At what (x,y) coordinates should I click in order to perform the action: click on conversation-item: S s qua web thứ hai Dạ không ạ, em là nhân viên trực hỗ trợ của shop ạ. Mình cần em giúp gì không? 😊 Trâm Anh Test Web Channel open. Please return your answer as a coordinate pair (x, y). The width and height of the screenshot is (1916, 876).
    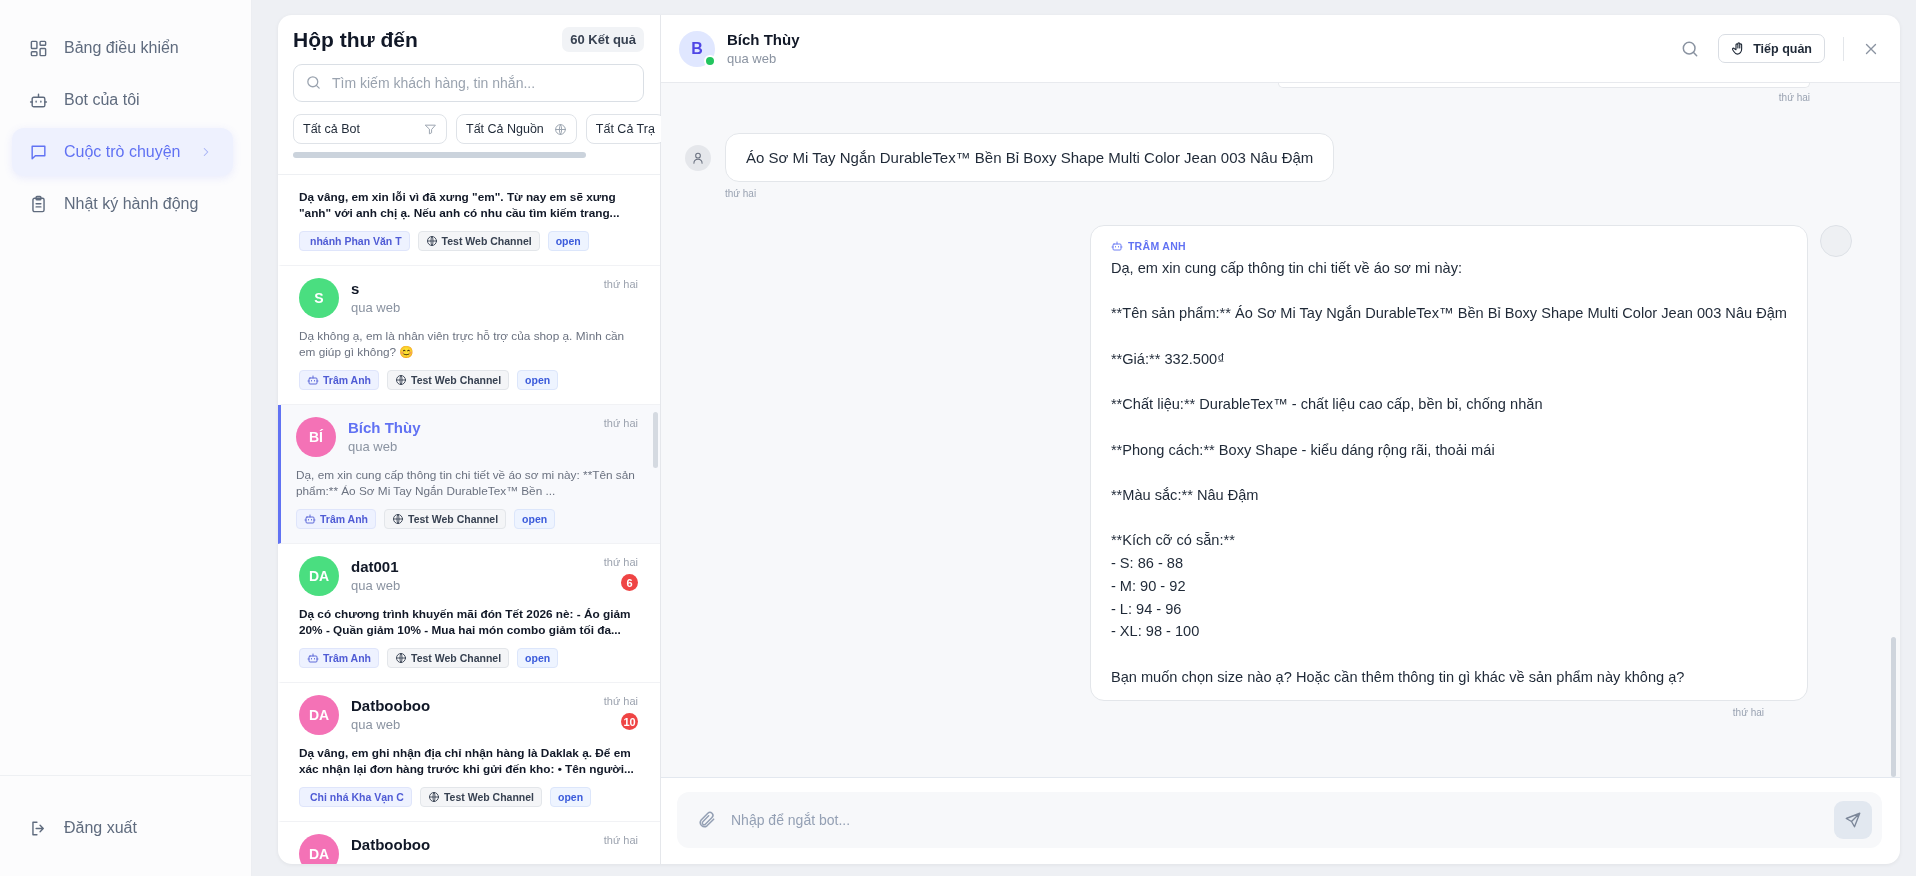
    Looking at the image, I should click on (469, 335).